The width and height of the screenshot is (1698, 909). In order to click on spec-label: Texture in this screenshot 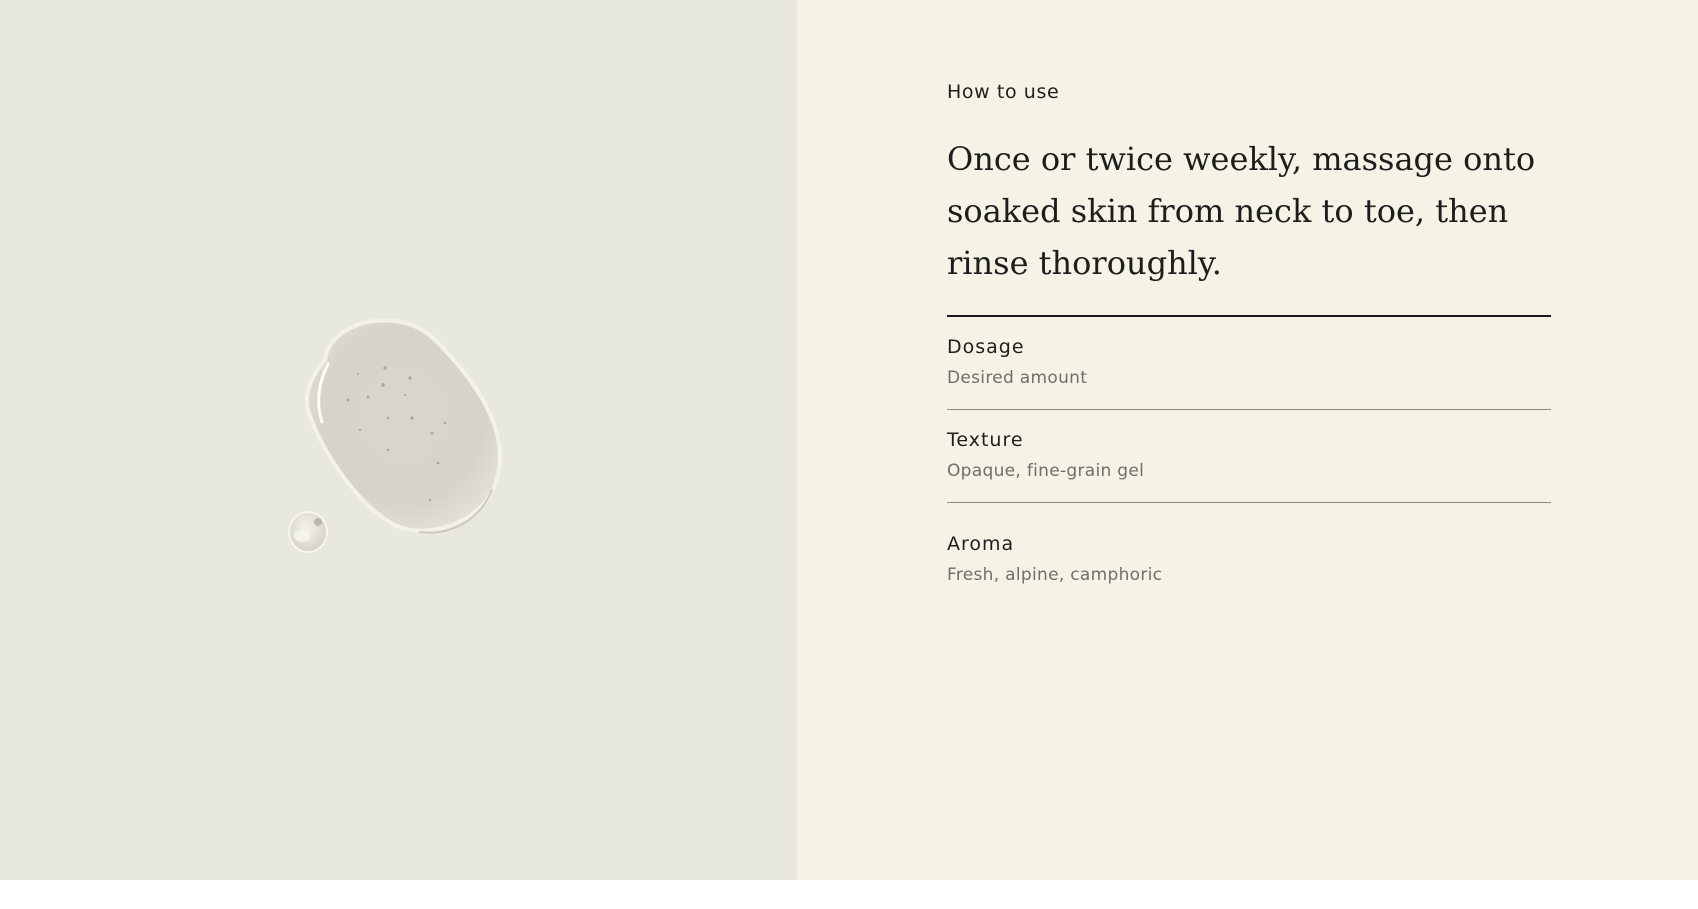, I will do `click(985, 440)`.